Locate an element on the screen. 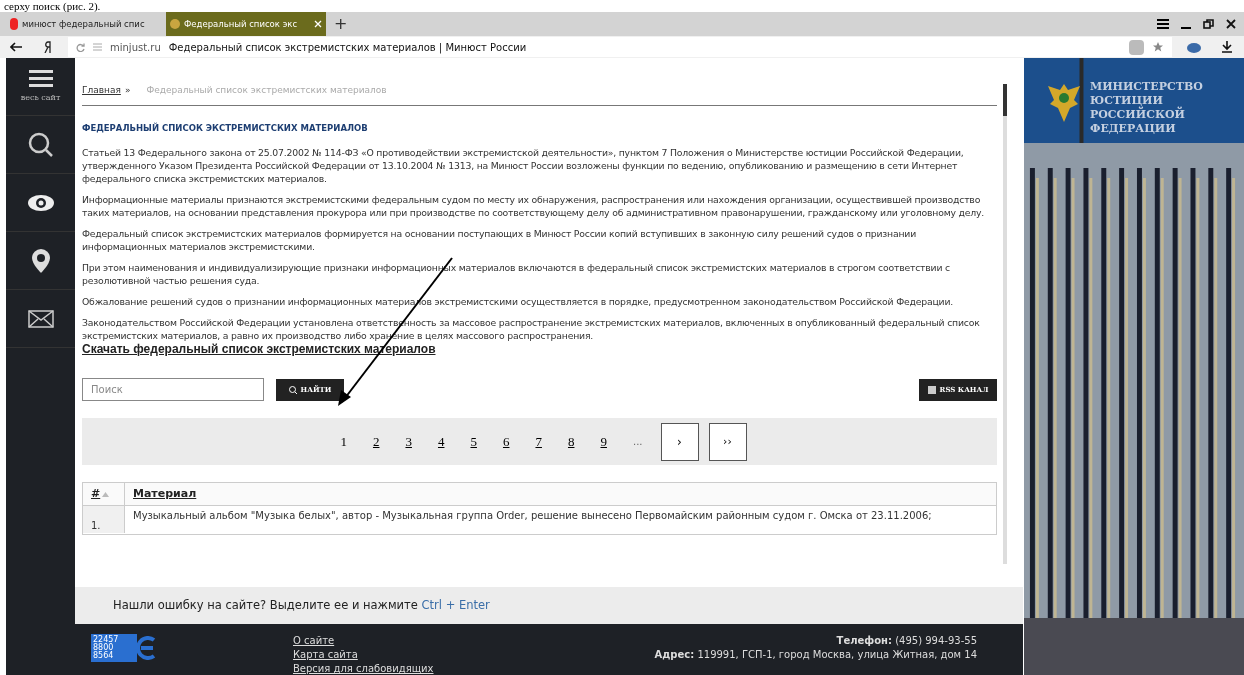  page-link: 8 is located at coordinates (571, 442).